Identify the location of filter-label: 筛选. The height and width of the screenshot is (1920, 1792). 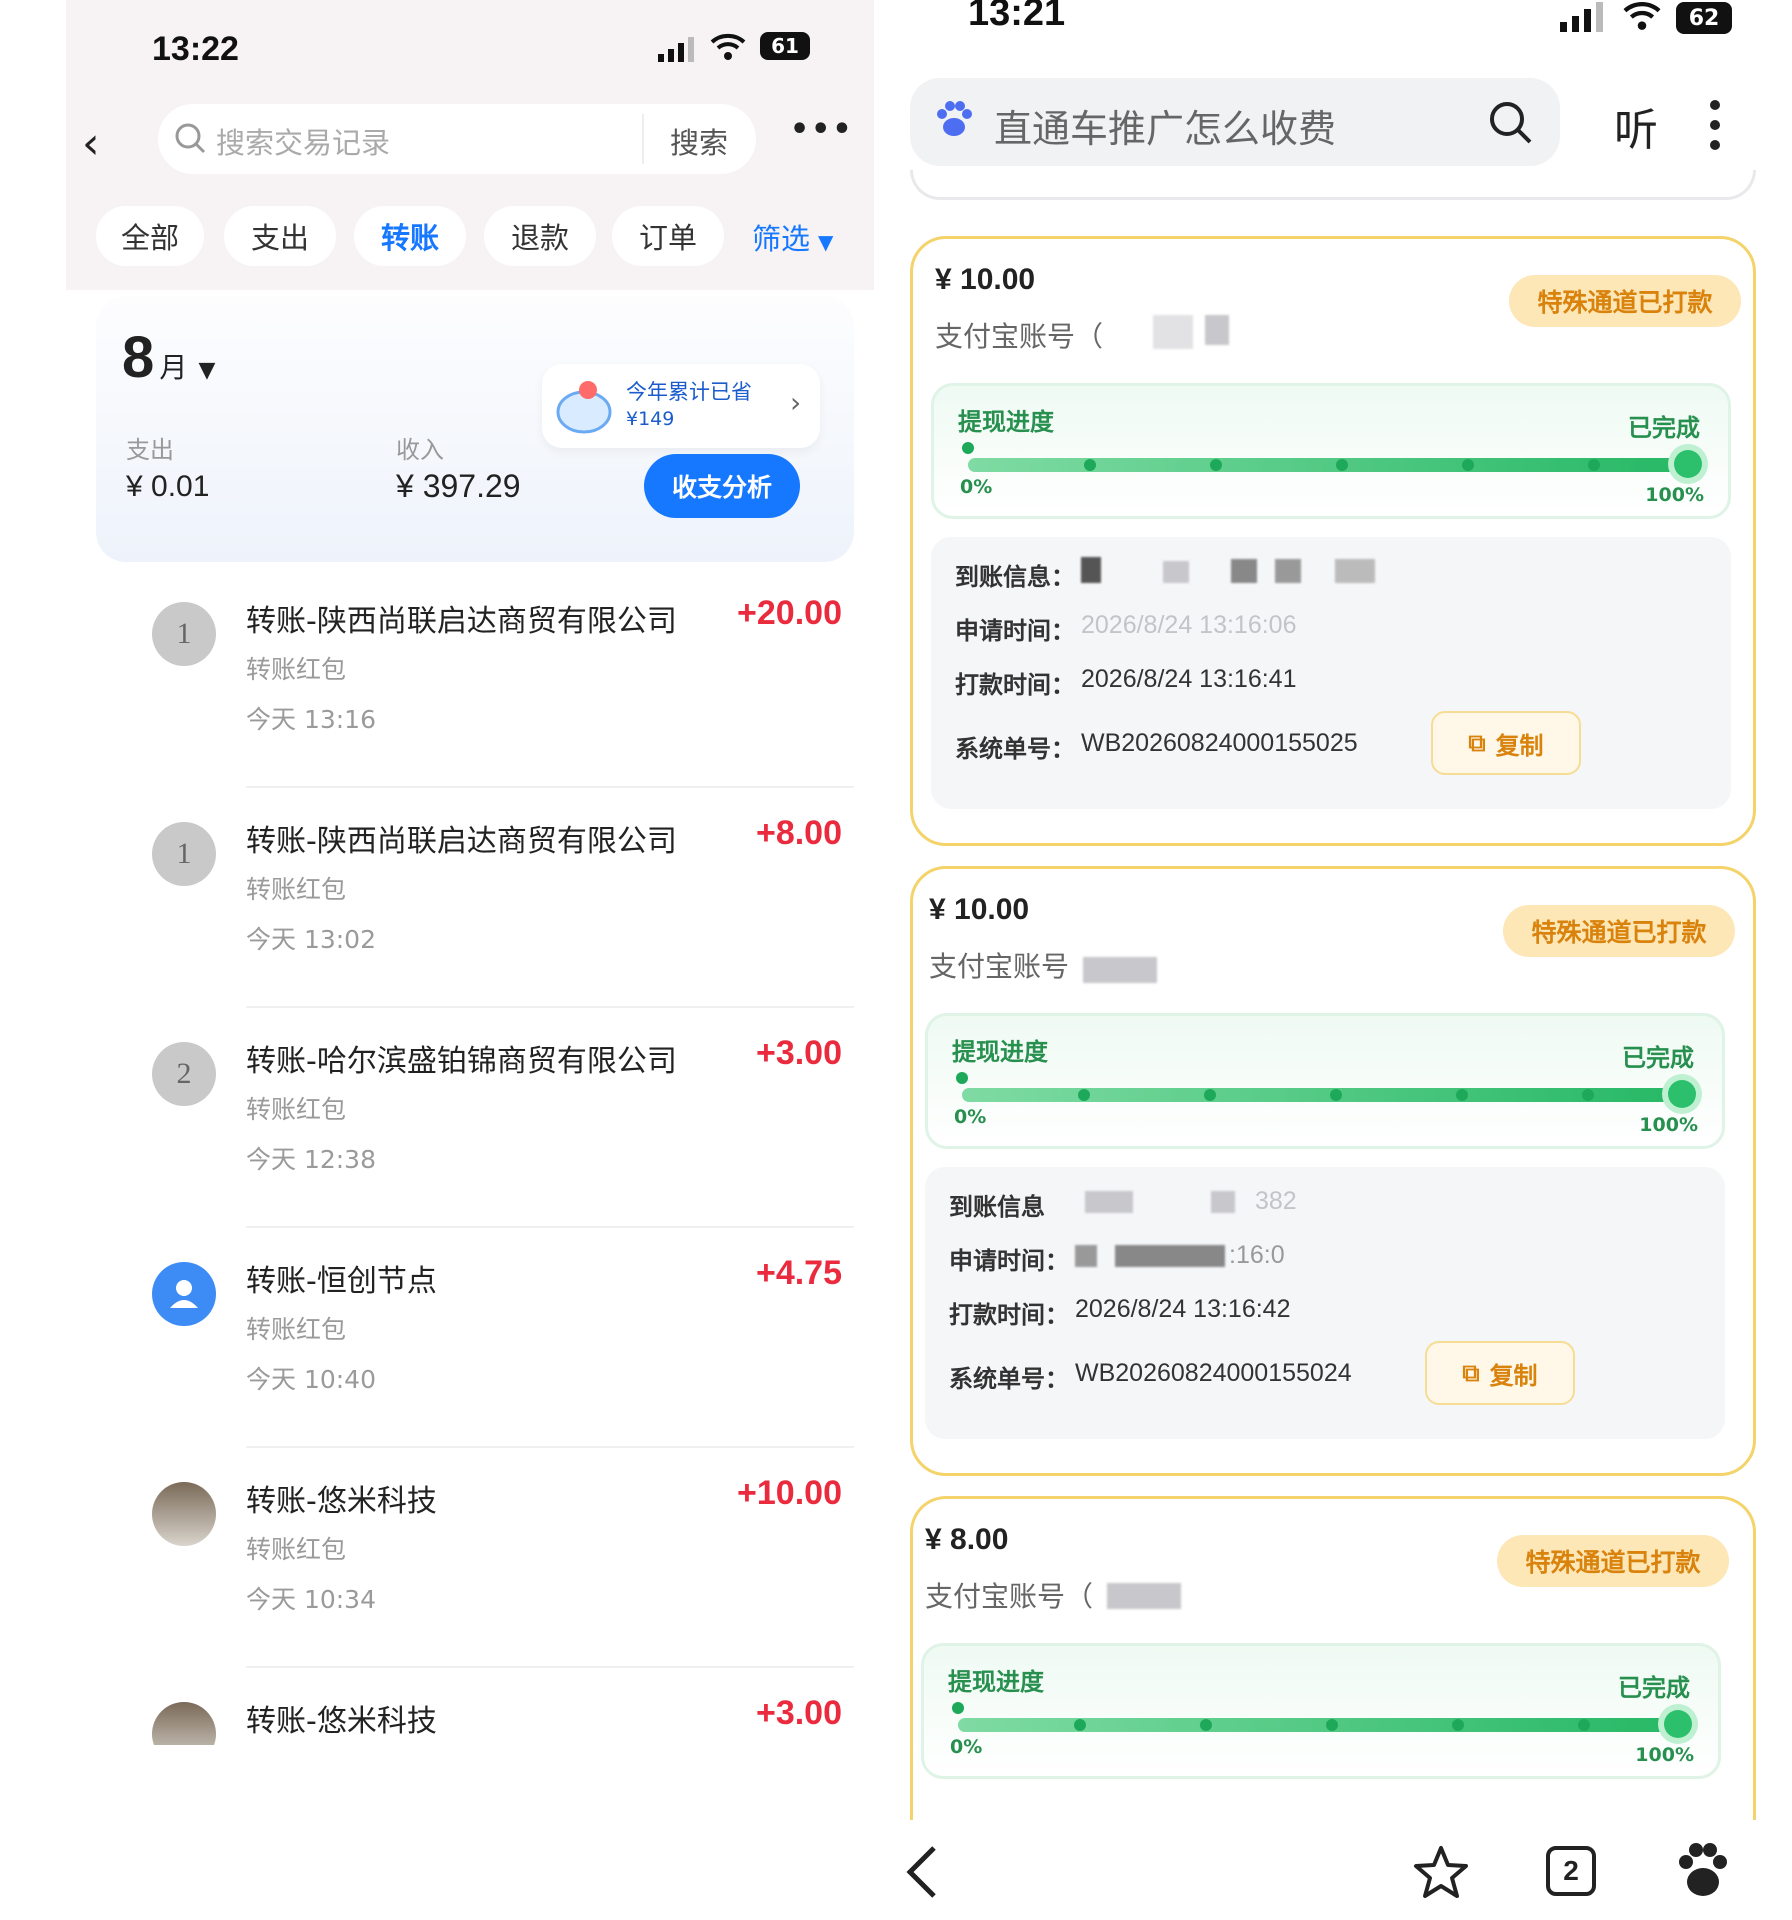
(781, 239).